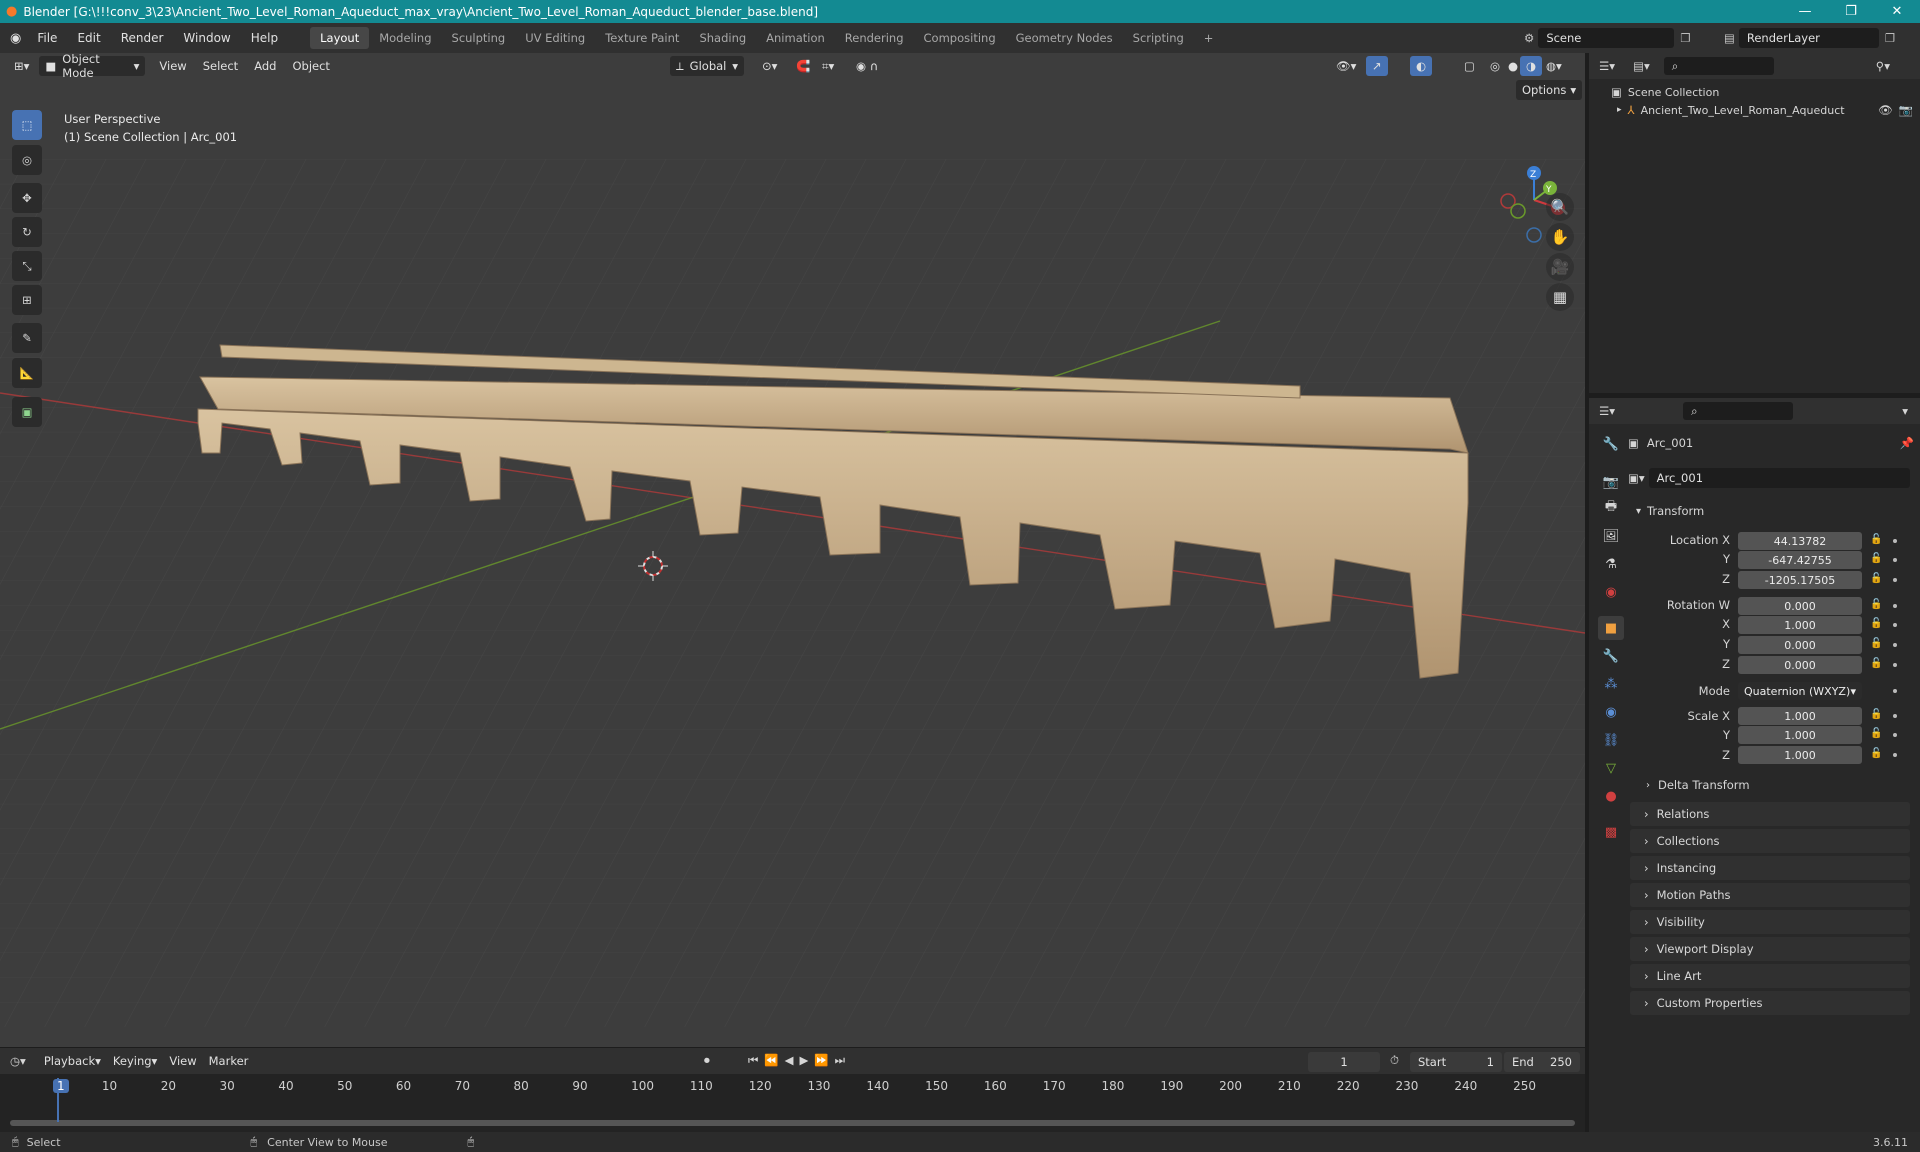  Describe the element at coordinates (1665, 92) in the screenshot. I see `scene-collection-row: ▣ Scene Collection` at that location.